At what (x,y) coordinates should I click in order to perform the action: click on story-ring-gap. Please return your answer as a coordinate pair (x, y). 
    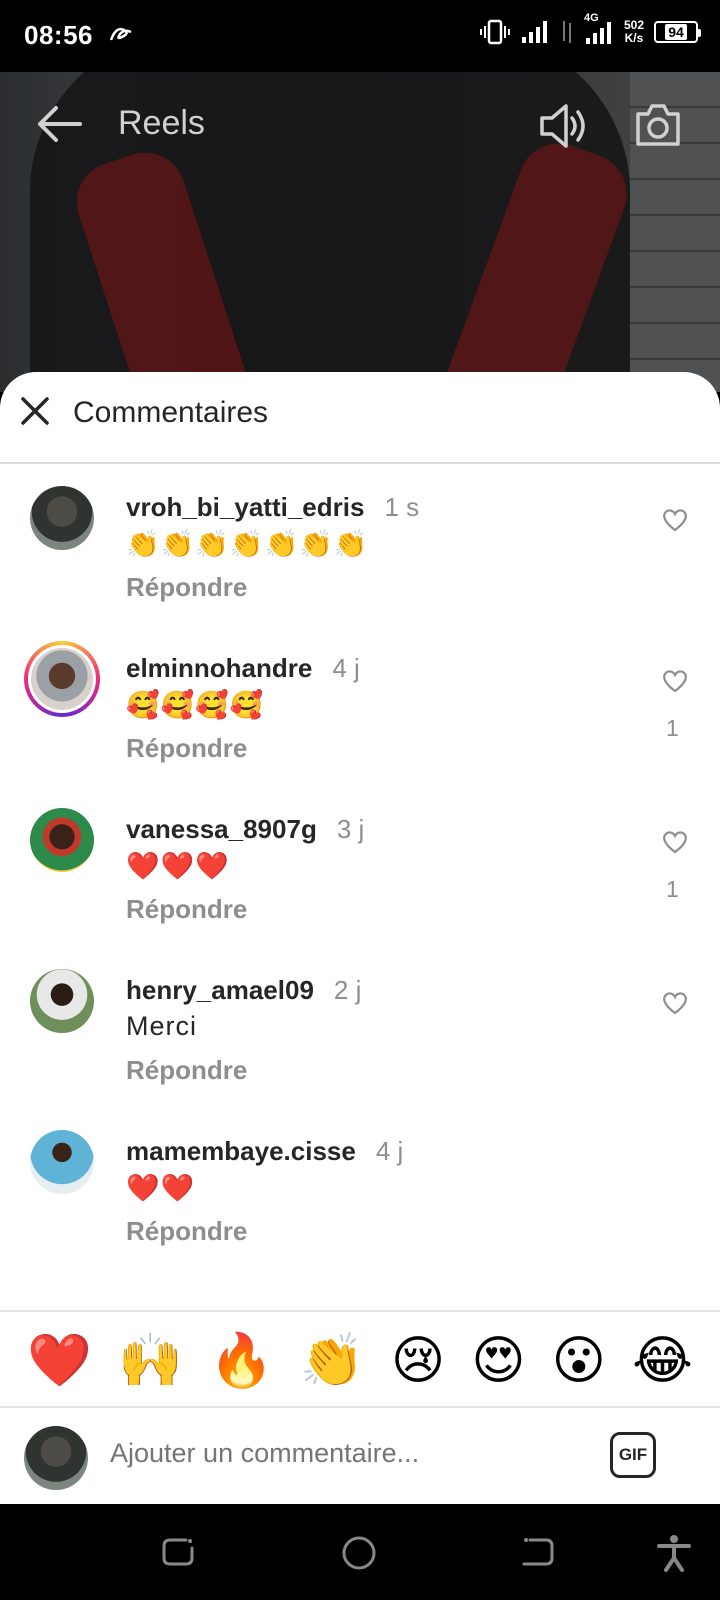
    Looking at the image, I should click on (62, 679).